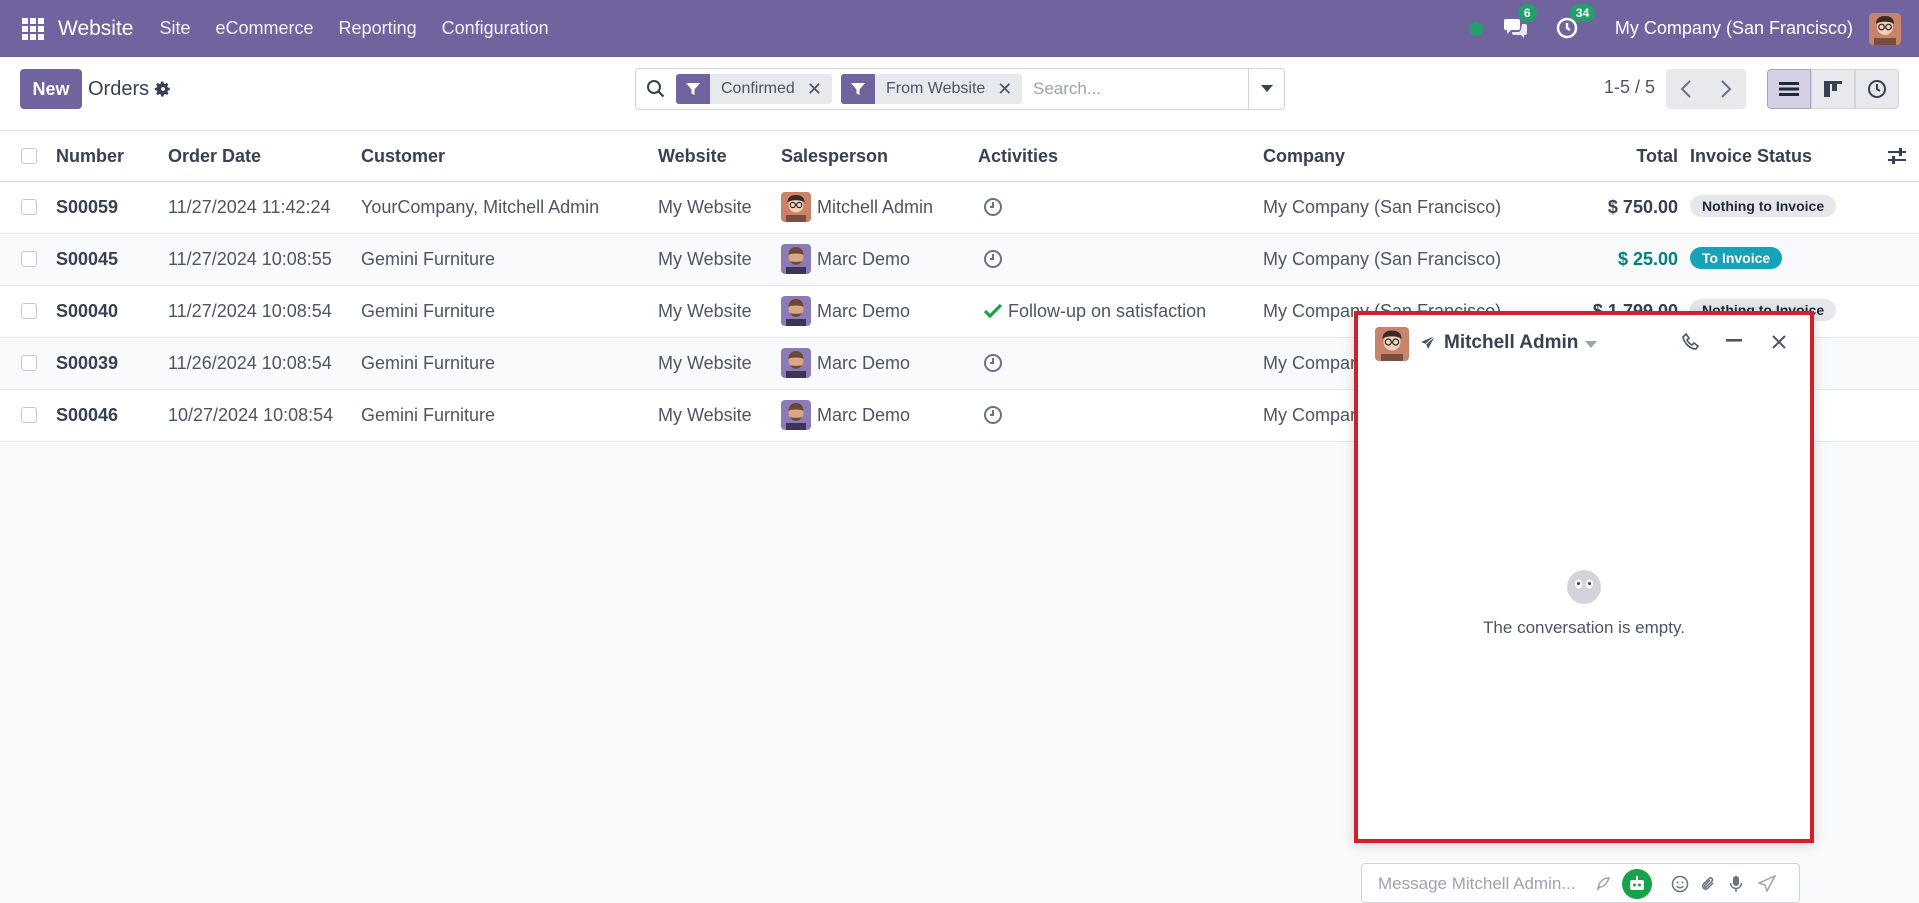 The width and height of the screenshot is (1919, 903). What do you see at coordinates (51, 89) in the screenshot?
I see `new-button: New` at bounding box center [51, 89].